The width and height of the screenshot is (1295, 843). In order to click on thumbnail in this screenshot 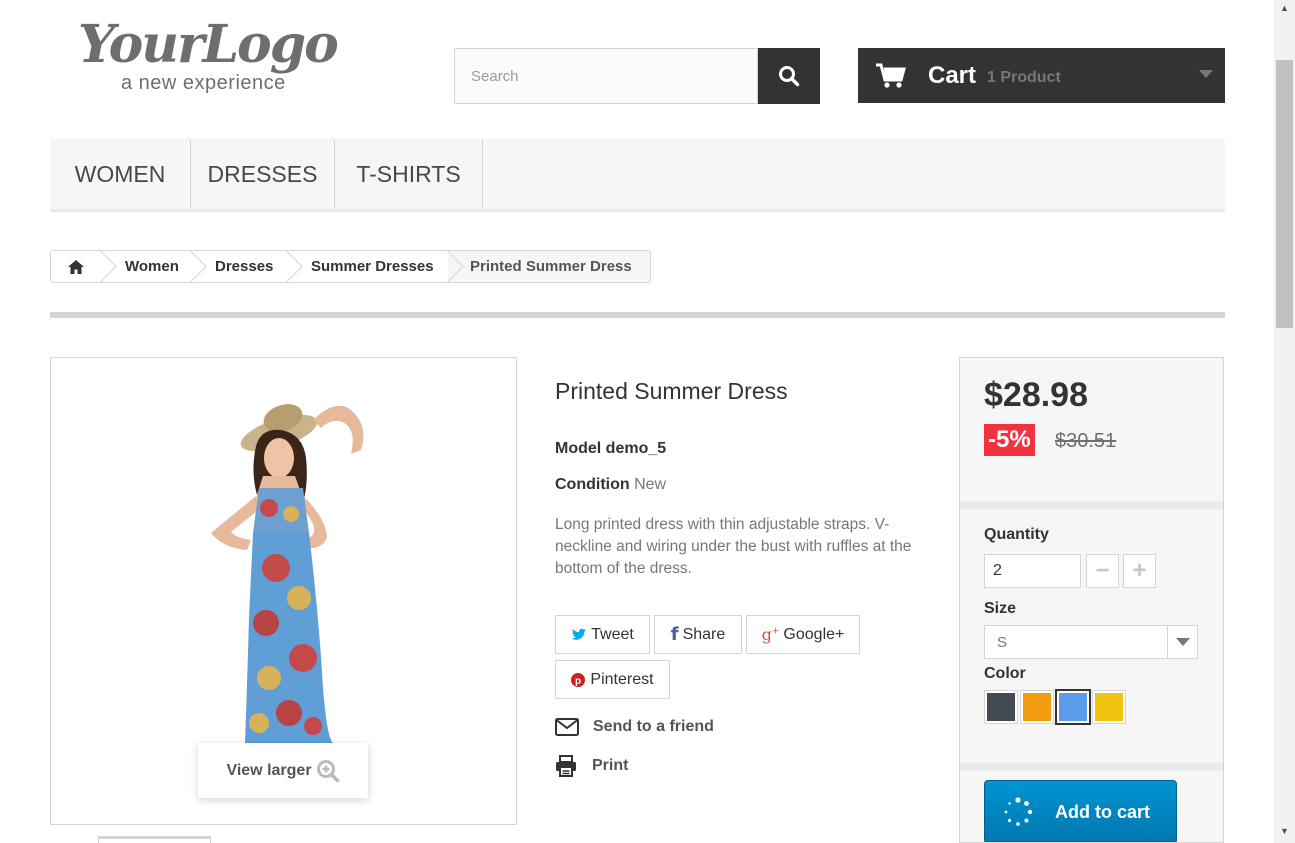, I will do `click(154, 839)`.